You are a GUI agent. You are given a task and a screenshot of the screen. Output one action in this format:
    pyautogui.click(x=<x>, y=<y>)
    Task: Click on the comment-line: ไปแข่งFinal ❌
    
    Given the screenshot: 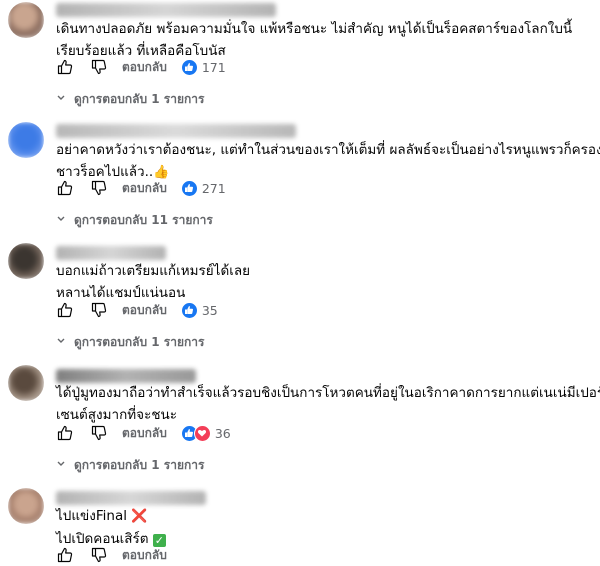 What is the action you would take?
    pyautogui.click(x=111, y=516)
    